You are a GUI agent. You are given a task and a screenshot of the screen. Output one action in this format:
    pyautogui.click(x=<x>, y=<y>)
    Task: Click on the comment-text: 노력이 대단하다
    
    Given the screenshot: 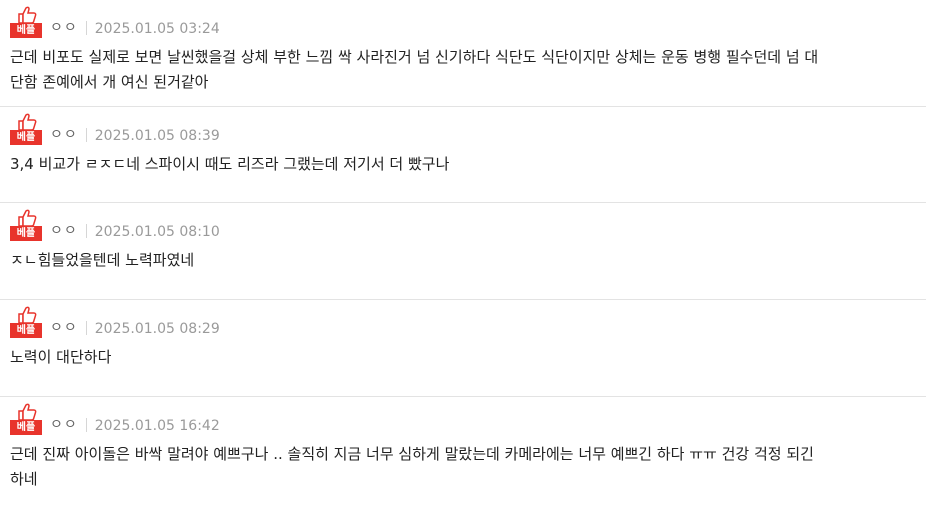 What is the action you would take?
    pyautogui.click(x=61, y=357)
    